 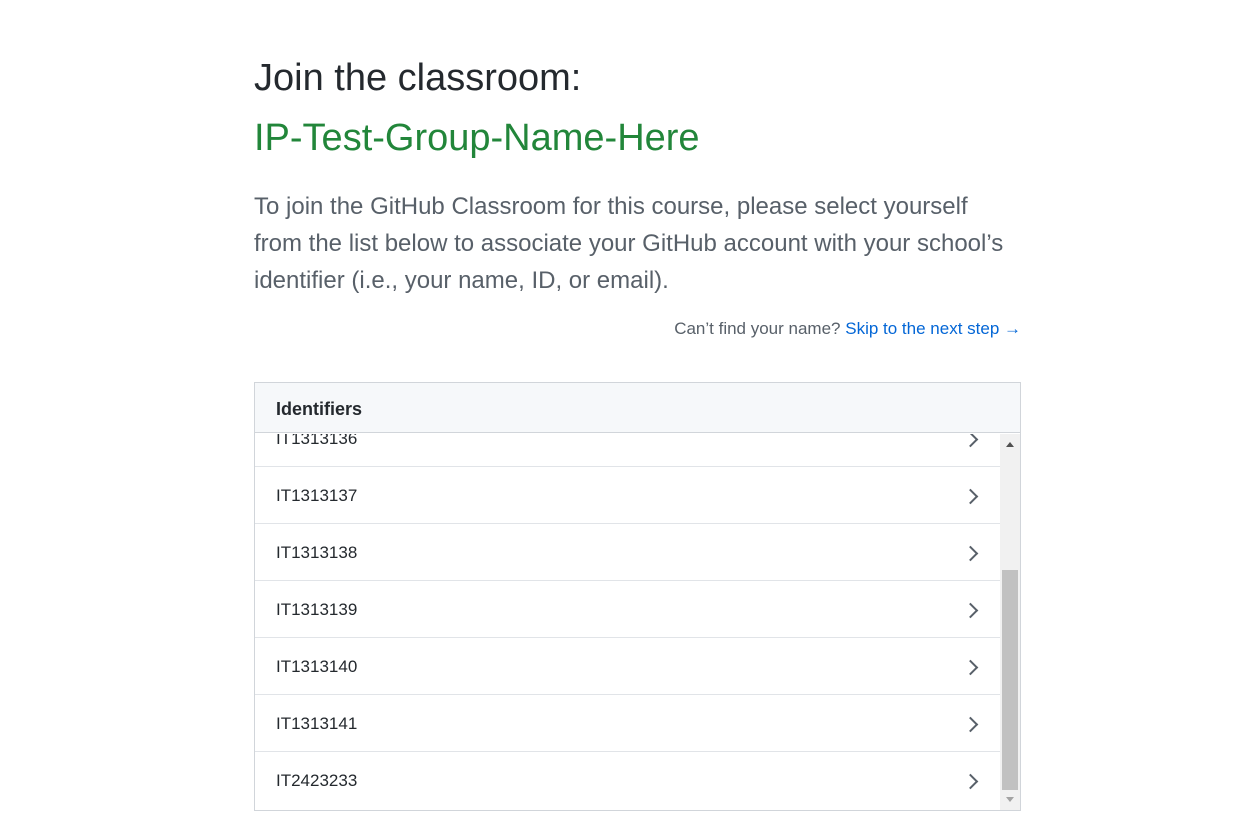 I want to click on identifier-label: IT2423233, so click(x=317, y=780).